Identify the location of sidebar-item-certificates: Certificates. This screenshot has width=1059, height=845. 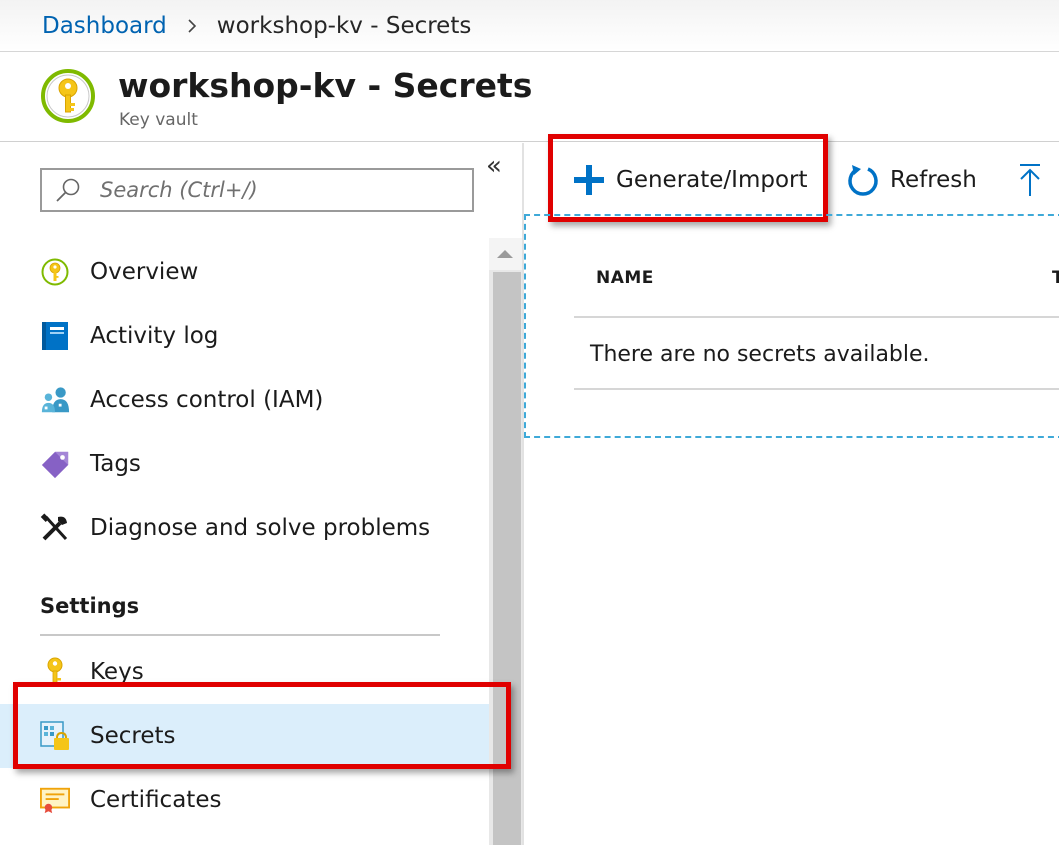
(244, 800).